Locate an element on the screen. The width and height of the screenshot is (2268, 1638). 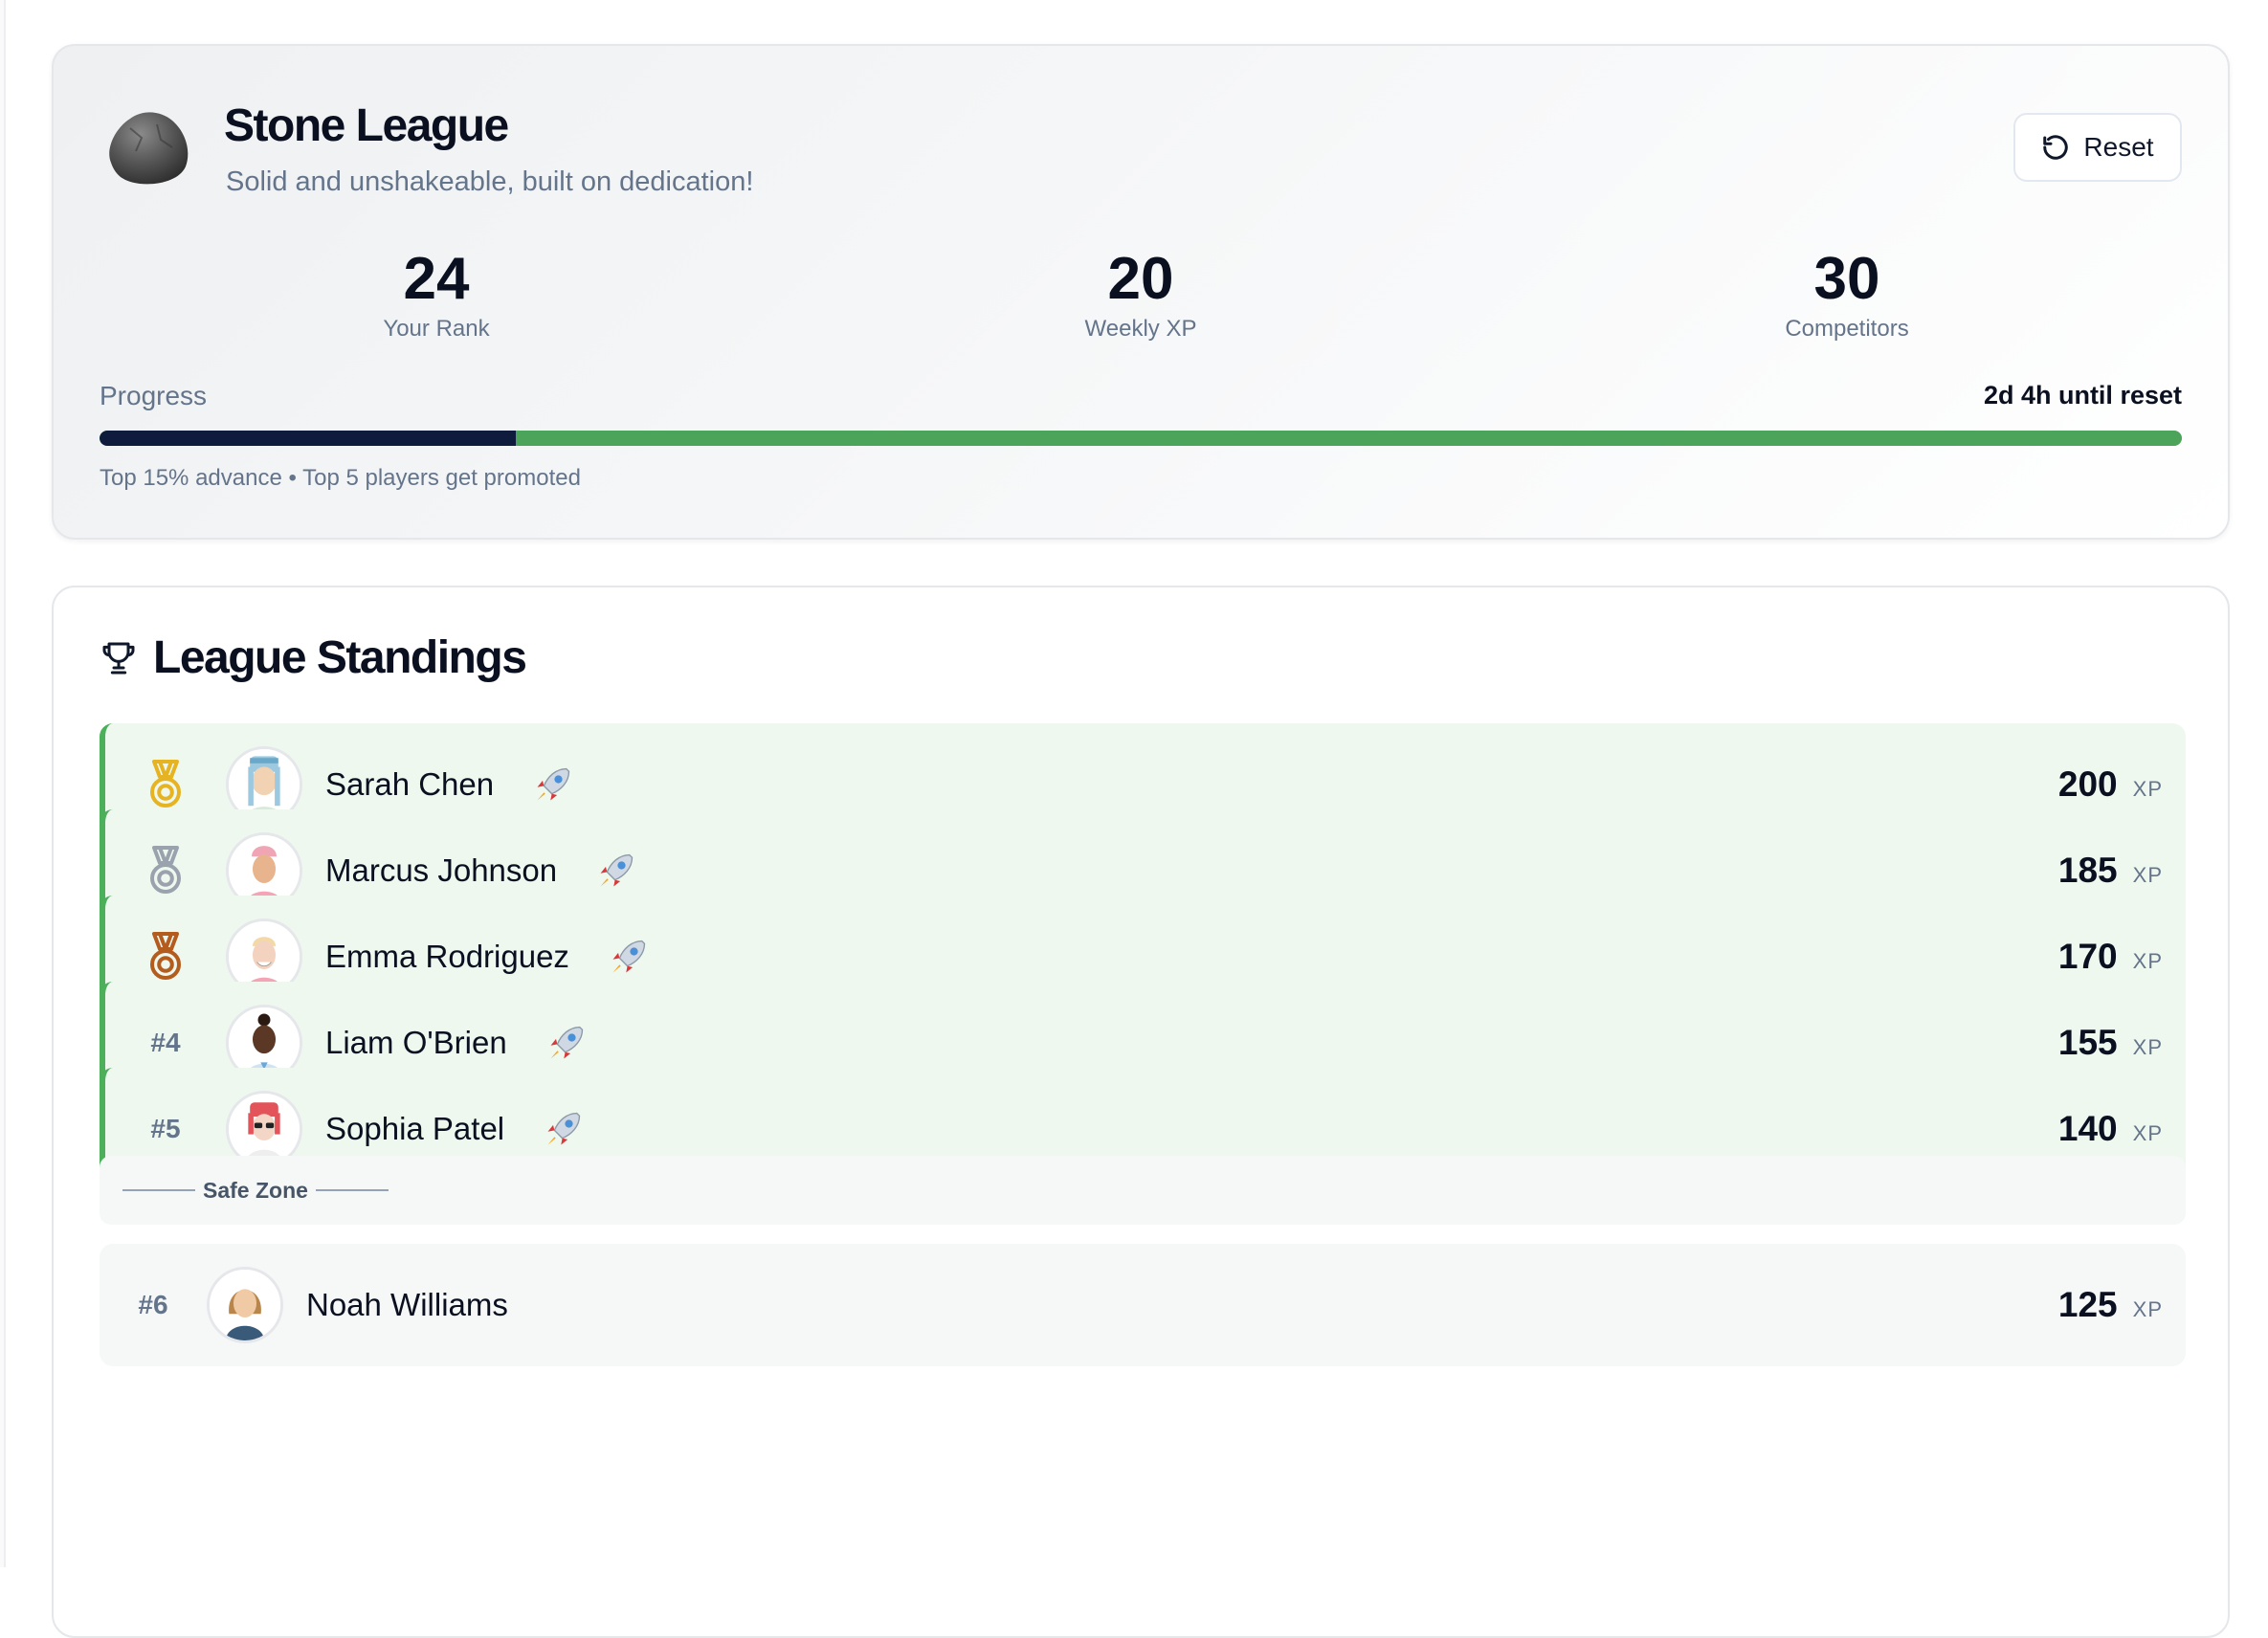
stat-label: Competitors is located at coordinates (1847, 329).